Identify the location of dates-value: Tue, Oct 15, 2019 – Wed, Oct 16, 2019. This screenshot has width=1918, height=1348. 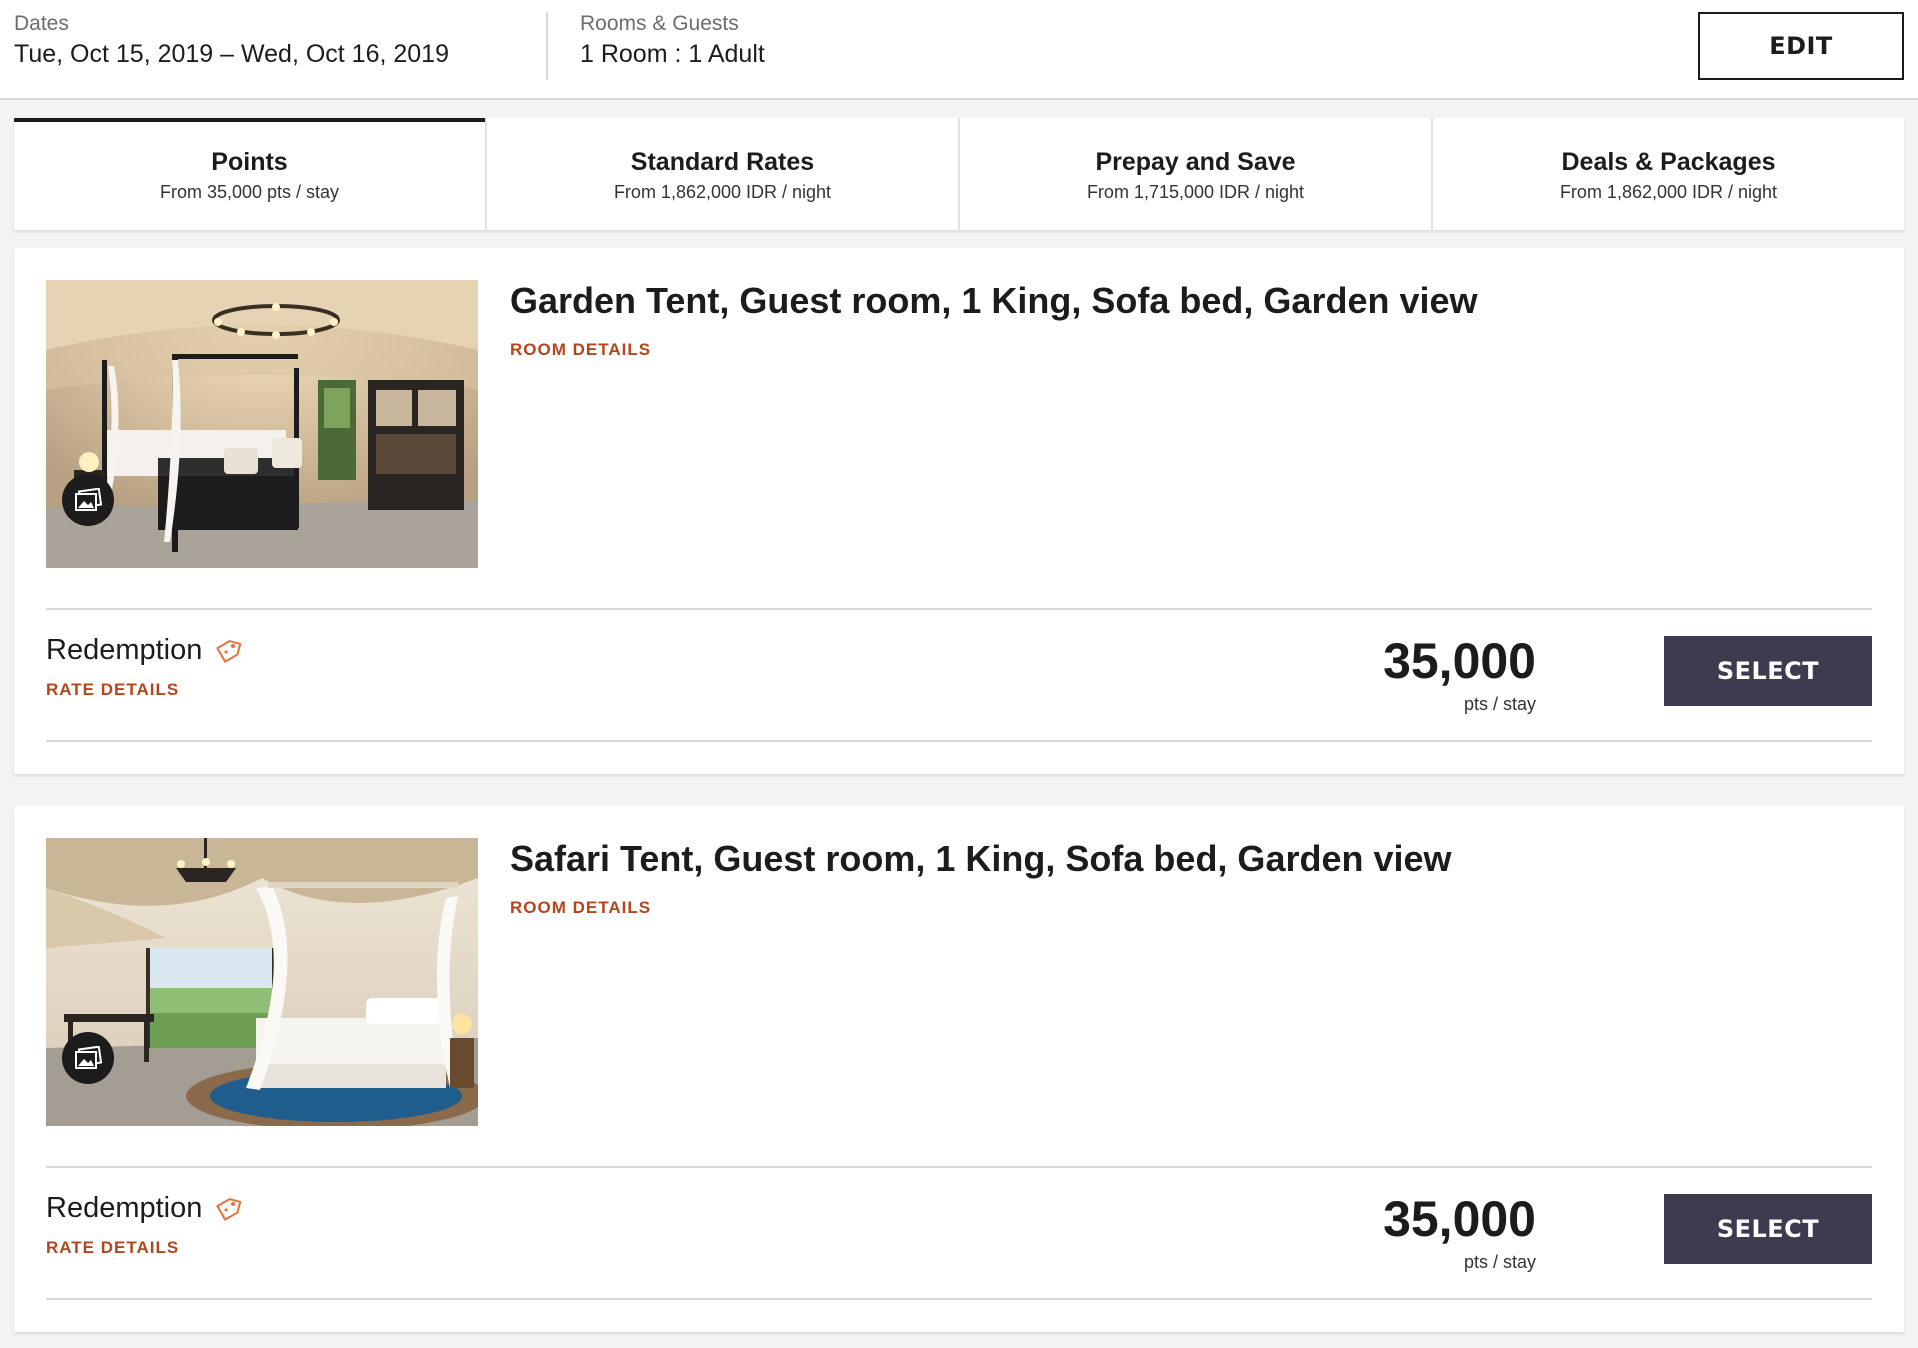
(231, 54).